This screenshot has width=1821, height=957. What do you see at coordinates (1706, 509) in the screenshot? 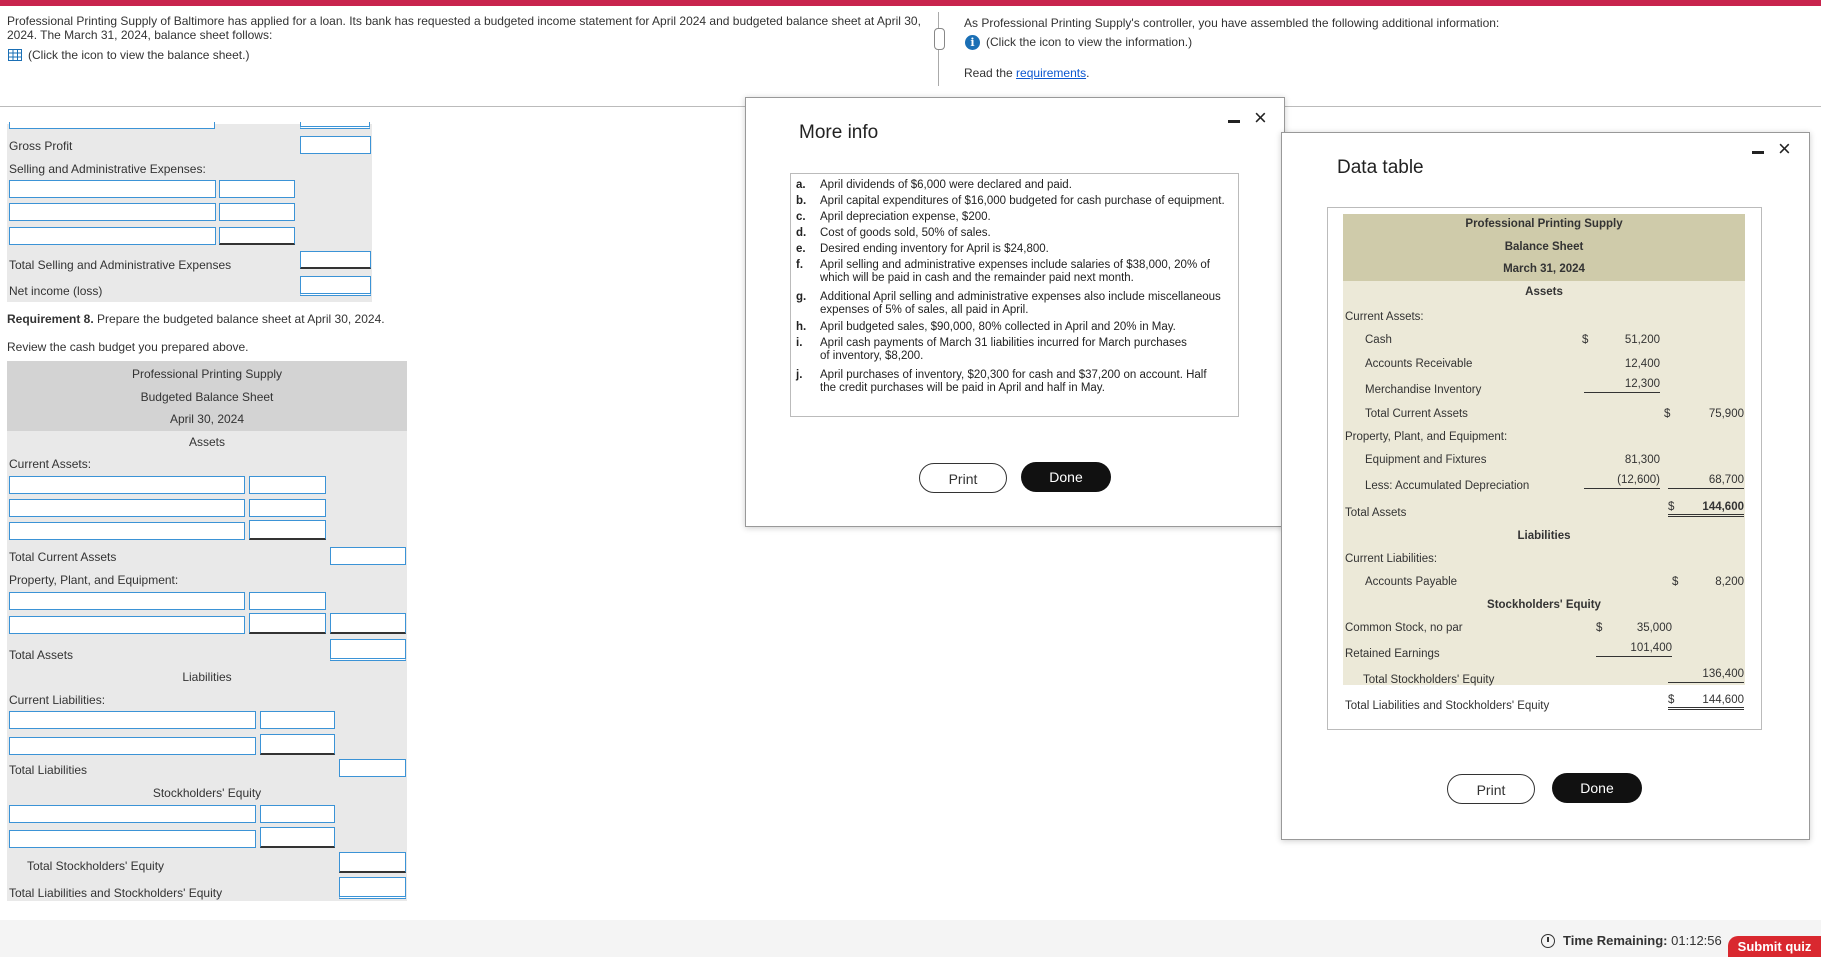
I see `bs-total-assets-value: $144,600` at bounding box center [1706, 509].